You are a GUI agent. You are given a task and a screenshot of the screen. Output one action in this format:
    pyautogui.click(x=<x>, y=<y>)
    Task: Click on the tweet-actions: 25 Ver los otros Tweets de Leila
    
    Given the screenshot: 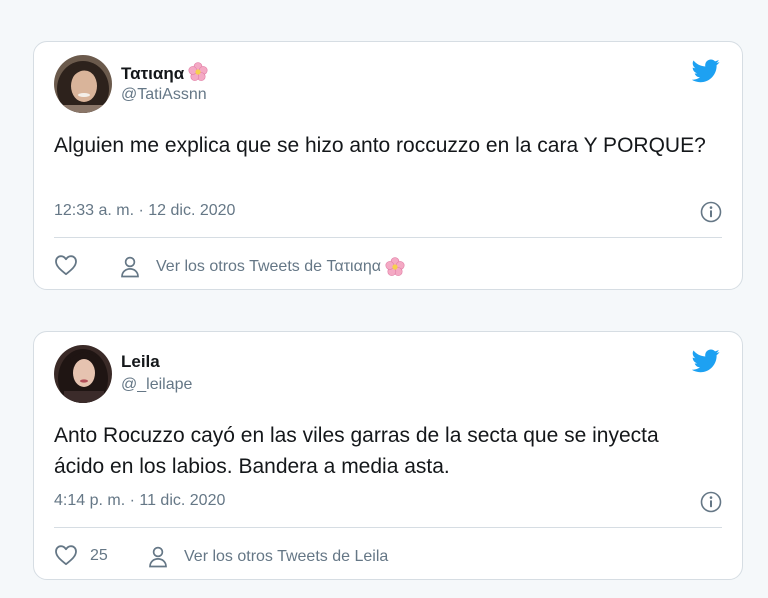 What is the action you would take?
    pyautogui.click(x=388, y=556)
    